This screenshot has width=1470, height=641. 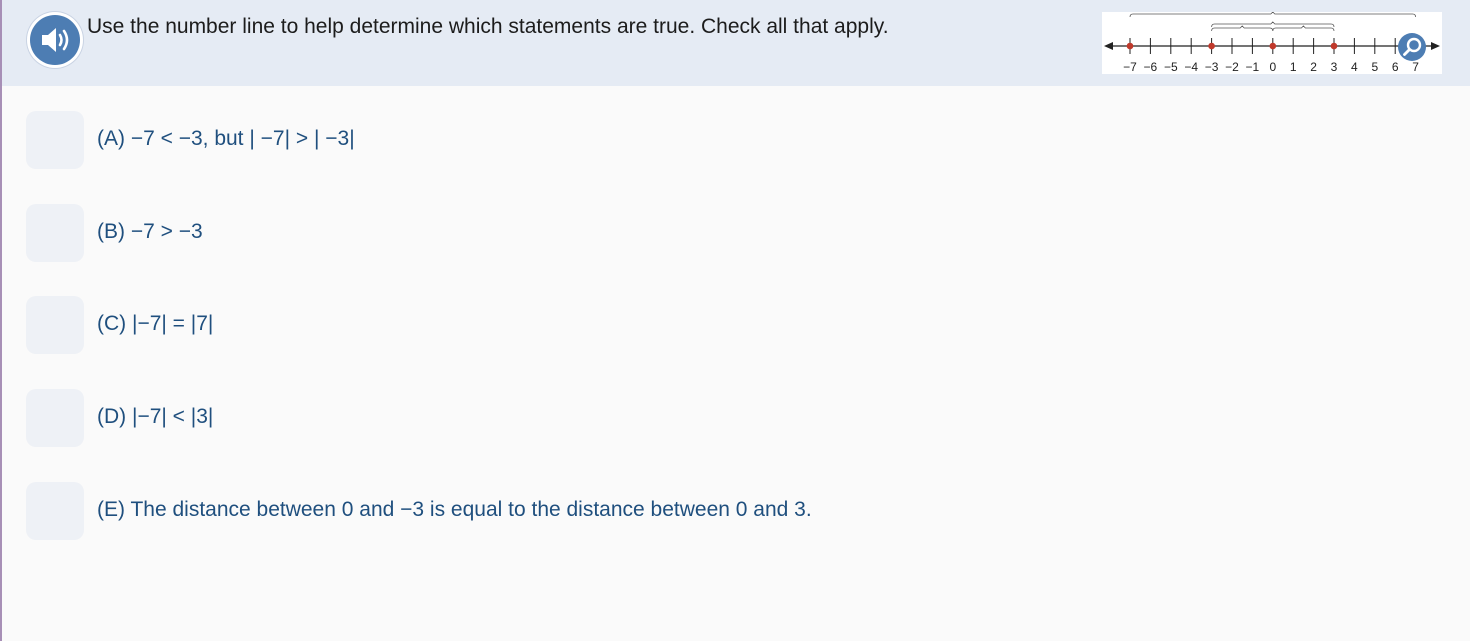 I want to click on tick-label: −4, so click(x=1191, y=67).